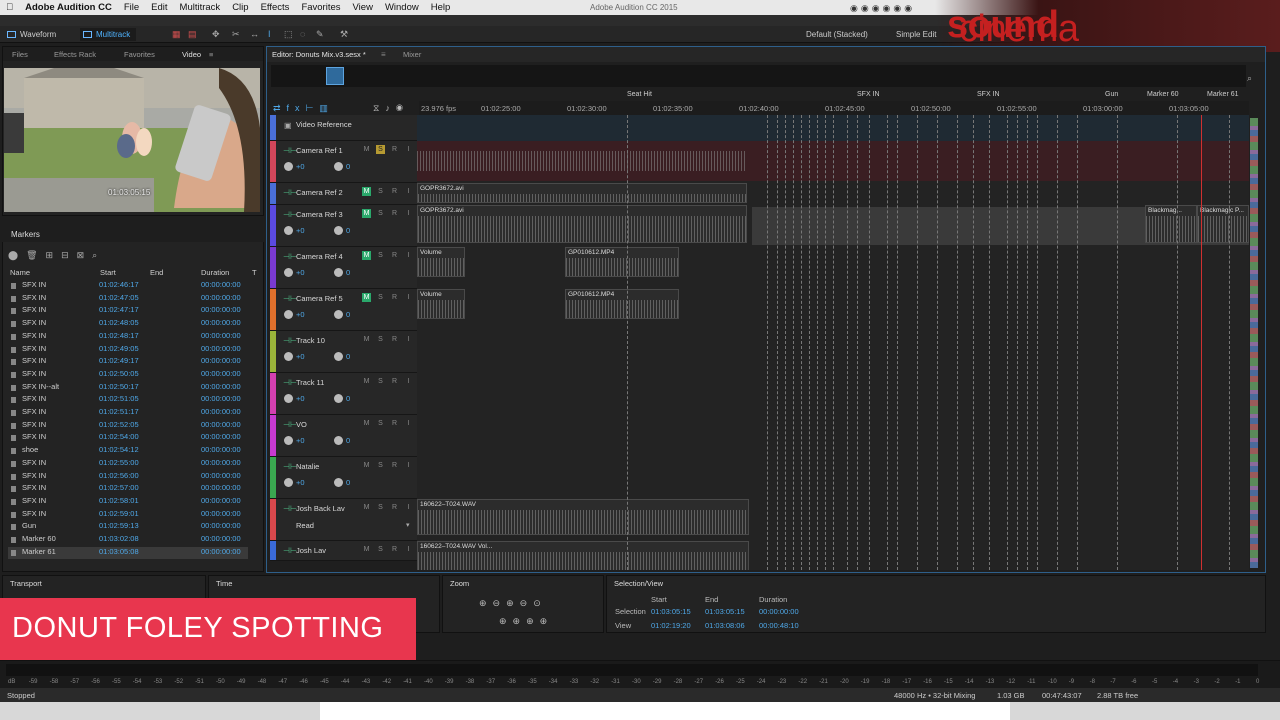 This screenshot has width=1280, height=720. What do you see at coordinates (390, 108) in the screenshot?
I see `metronome-icon: ♪` at bounding box center [390, 108].